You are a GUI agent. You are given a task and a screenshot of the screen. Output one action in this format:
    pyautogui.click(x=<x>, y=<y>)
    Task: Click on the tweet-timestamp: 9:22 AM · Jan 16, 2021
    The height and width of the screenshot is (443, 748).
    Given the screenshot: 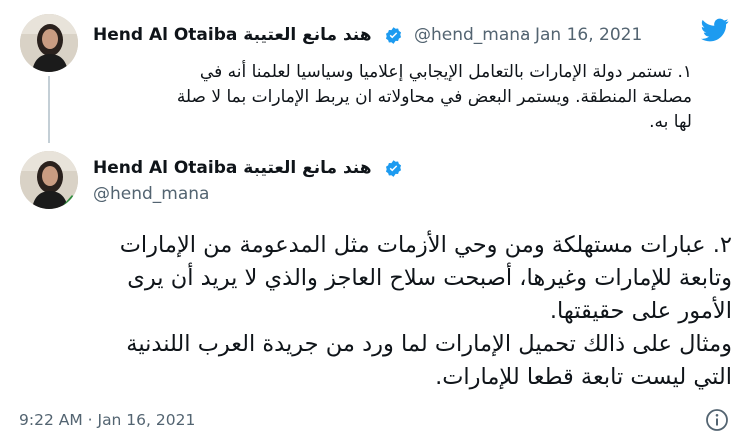 What is the action you would take?
    pyautogui.click(x=107, y=420)
    